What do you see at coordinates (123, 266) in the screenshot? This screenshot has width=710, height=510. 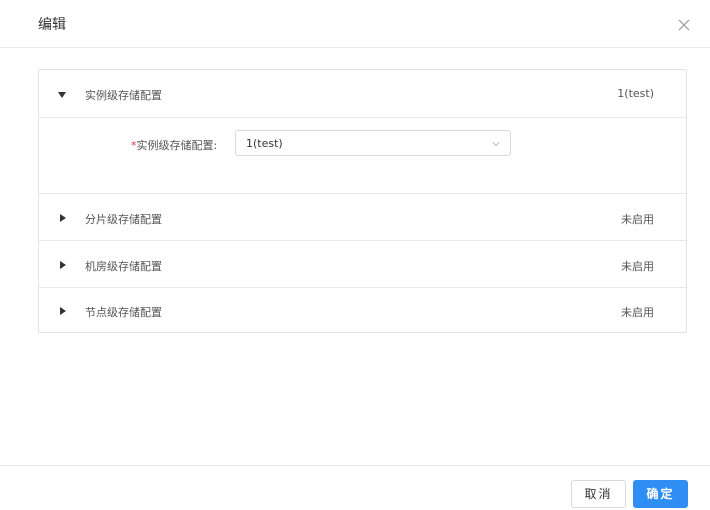 I see `section-label: 机房级存储配置` at bounding box center [123, 266].